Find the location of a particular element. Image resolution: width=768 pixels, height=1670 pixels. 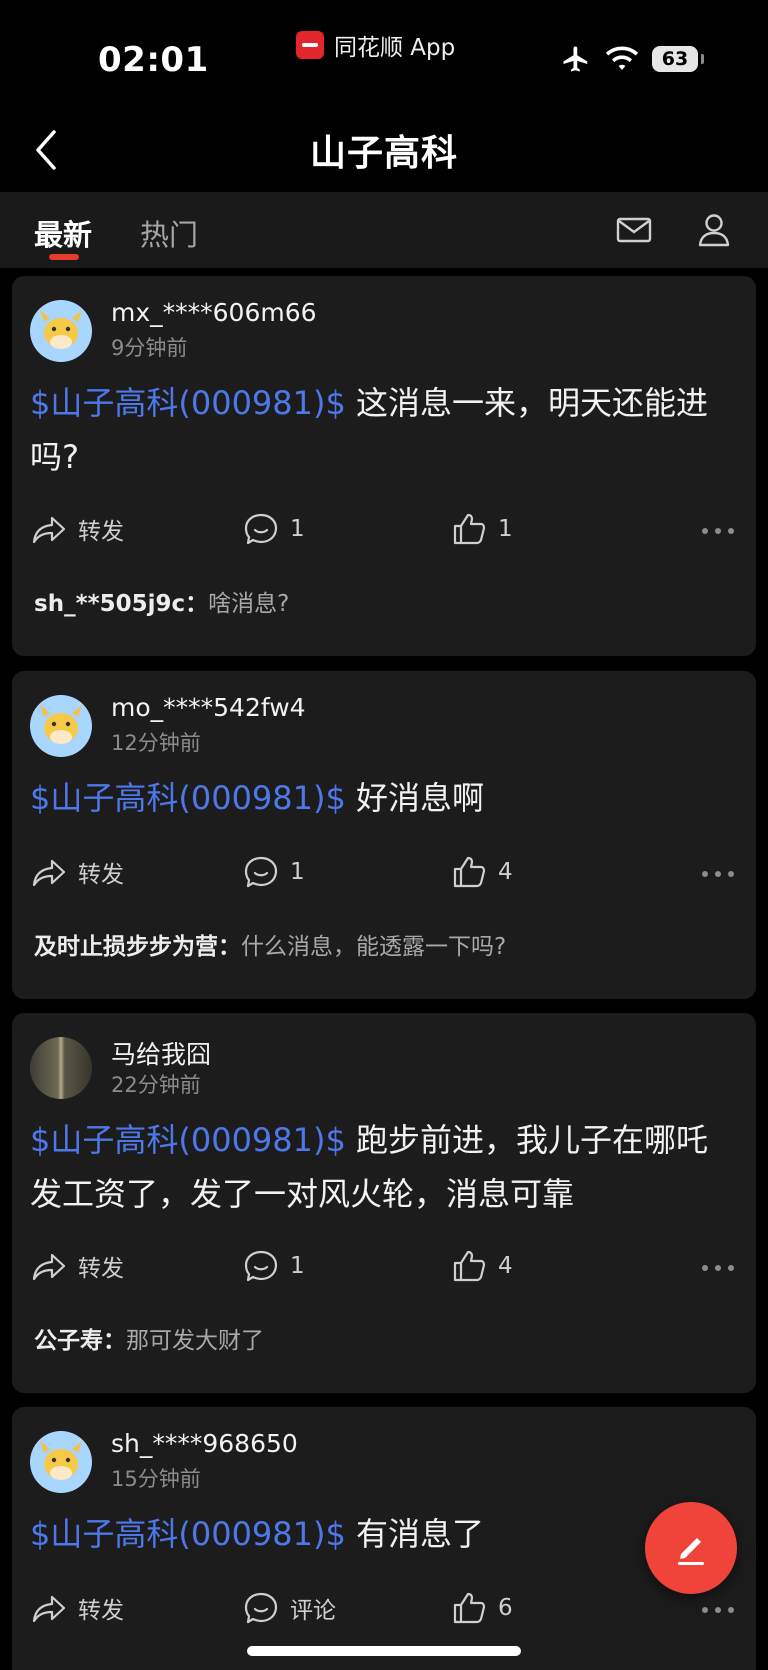

status-bar: 02:01 同花顺 App 63 is located at coordinates (384, 55).